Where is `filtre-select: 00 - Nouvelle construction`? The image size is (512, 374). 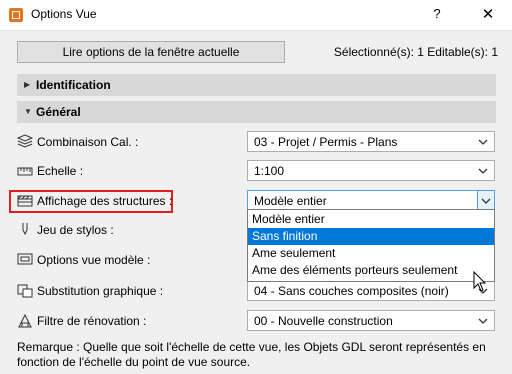
filtre-select: 00 - Nouvelle construction is located at coordinates (371, 320).